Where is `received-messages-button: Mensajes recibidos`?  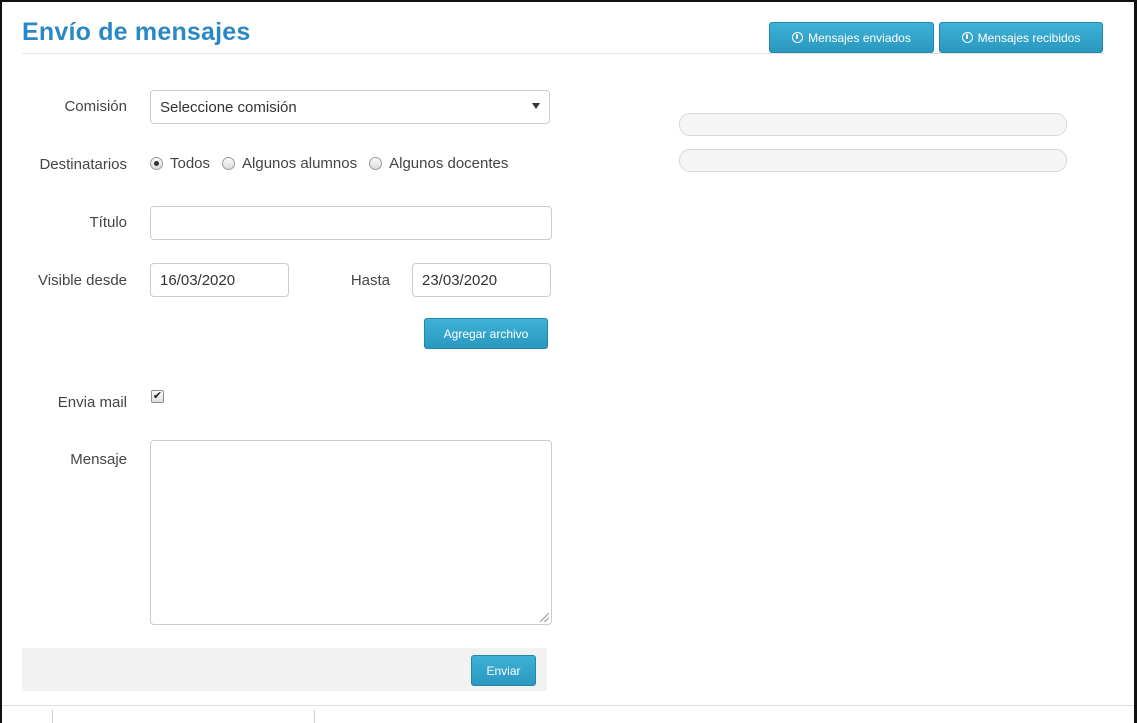 received-messages-button: Mensajes recibidos is located at coordinates (1021, 37).